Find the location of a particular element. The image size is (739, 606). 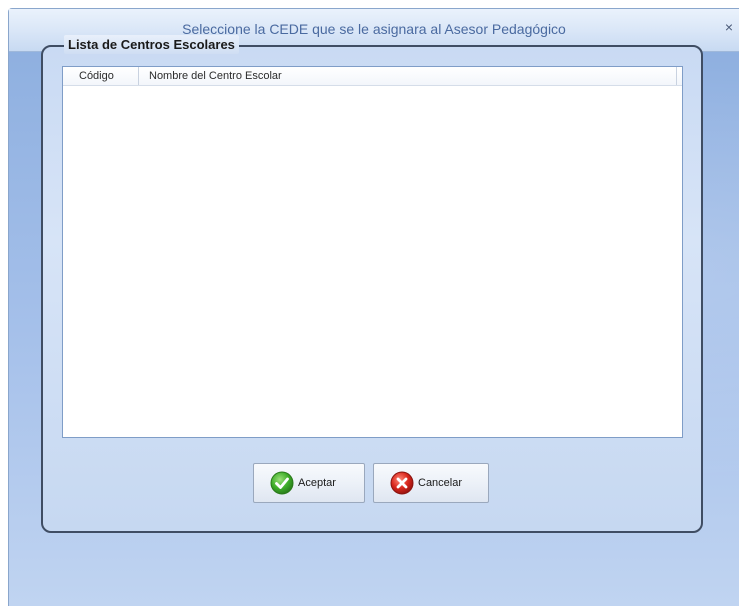

list-header: Código Nombre del Centro Escolar is located at coordinates (372, 76).